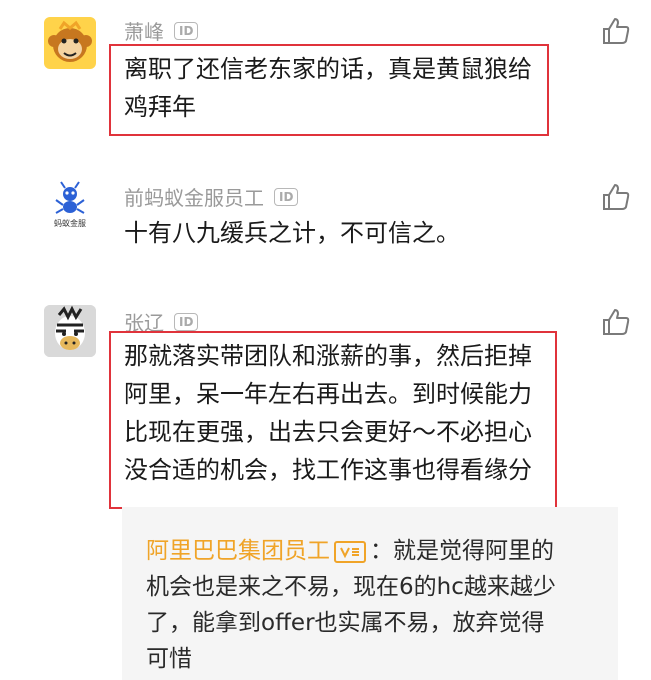 This screenshot has height=680, width=651. What do you see at coordinates (160, 107) in the screenshot?
I see `comment-line: 鸡拜年` at bounding box center [160, 107].